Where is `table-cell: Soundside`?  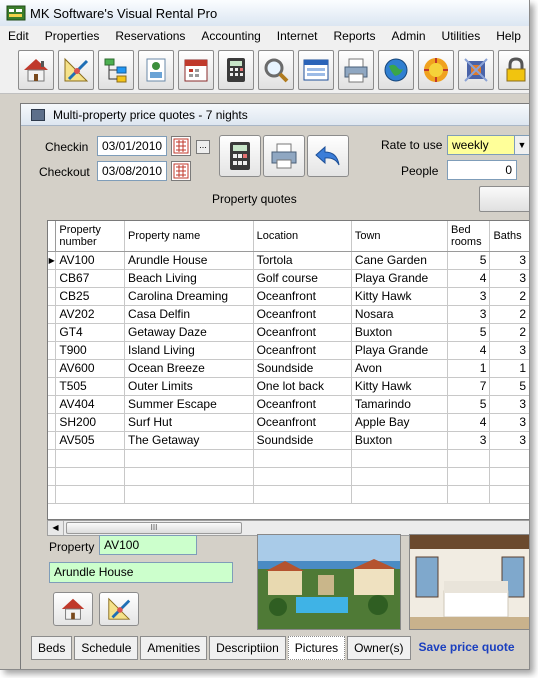 table-cell: Soundside is located at coordinates (302, 368).